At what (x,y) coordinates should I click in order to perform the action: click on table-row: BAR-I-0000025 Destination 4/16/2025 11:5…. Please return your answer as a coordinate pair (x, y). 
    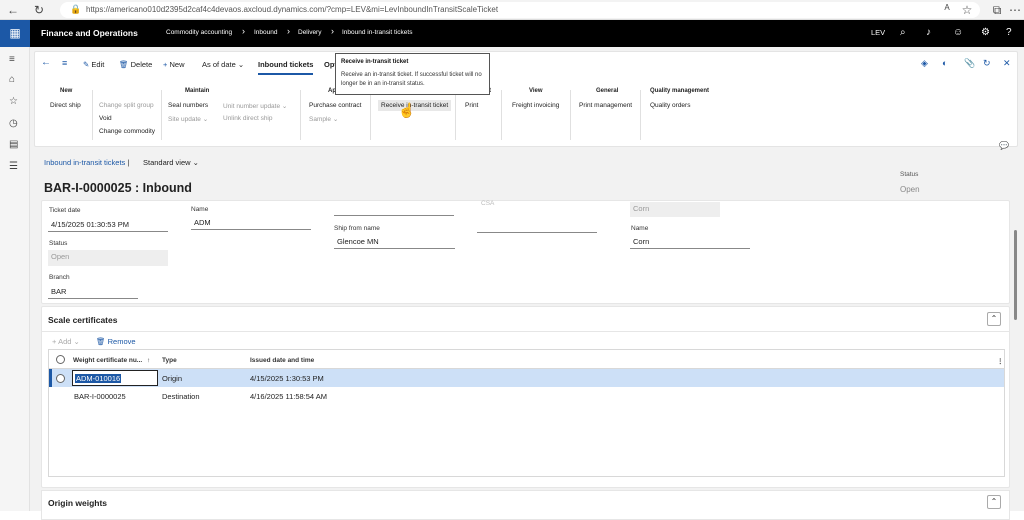
    Looking at the image, I should click on (526, 396).